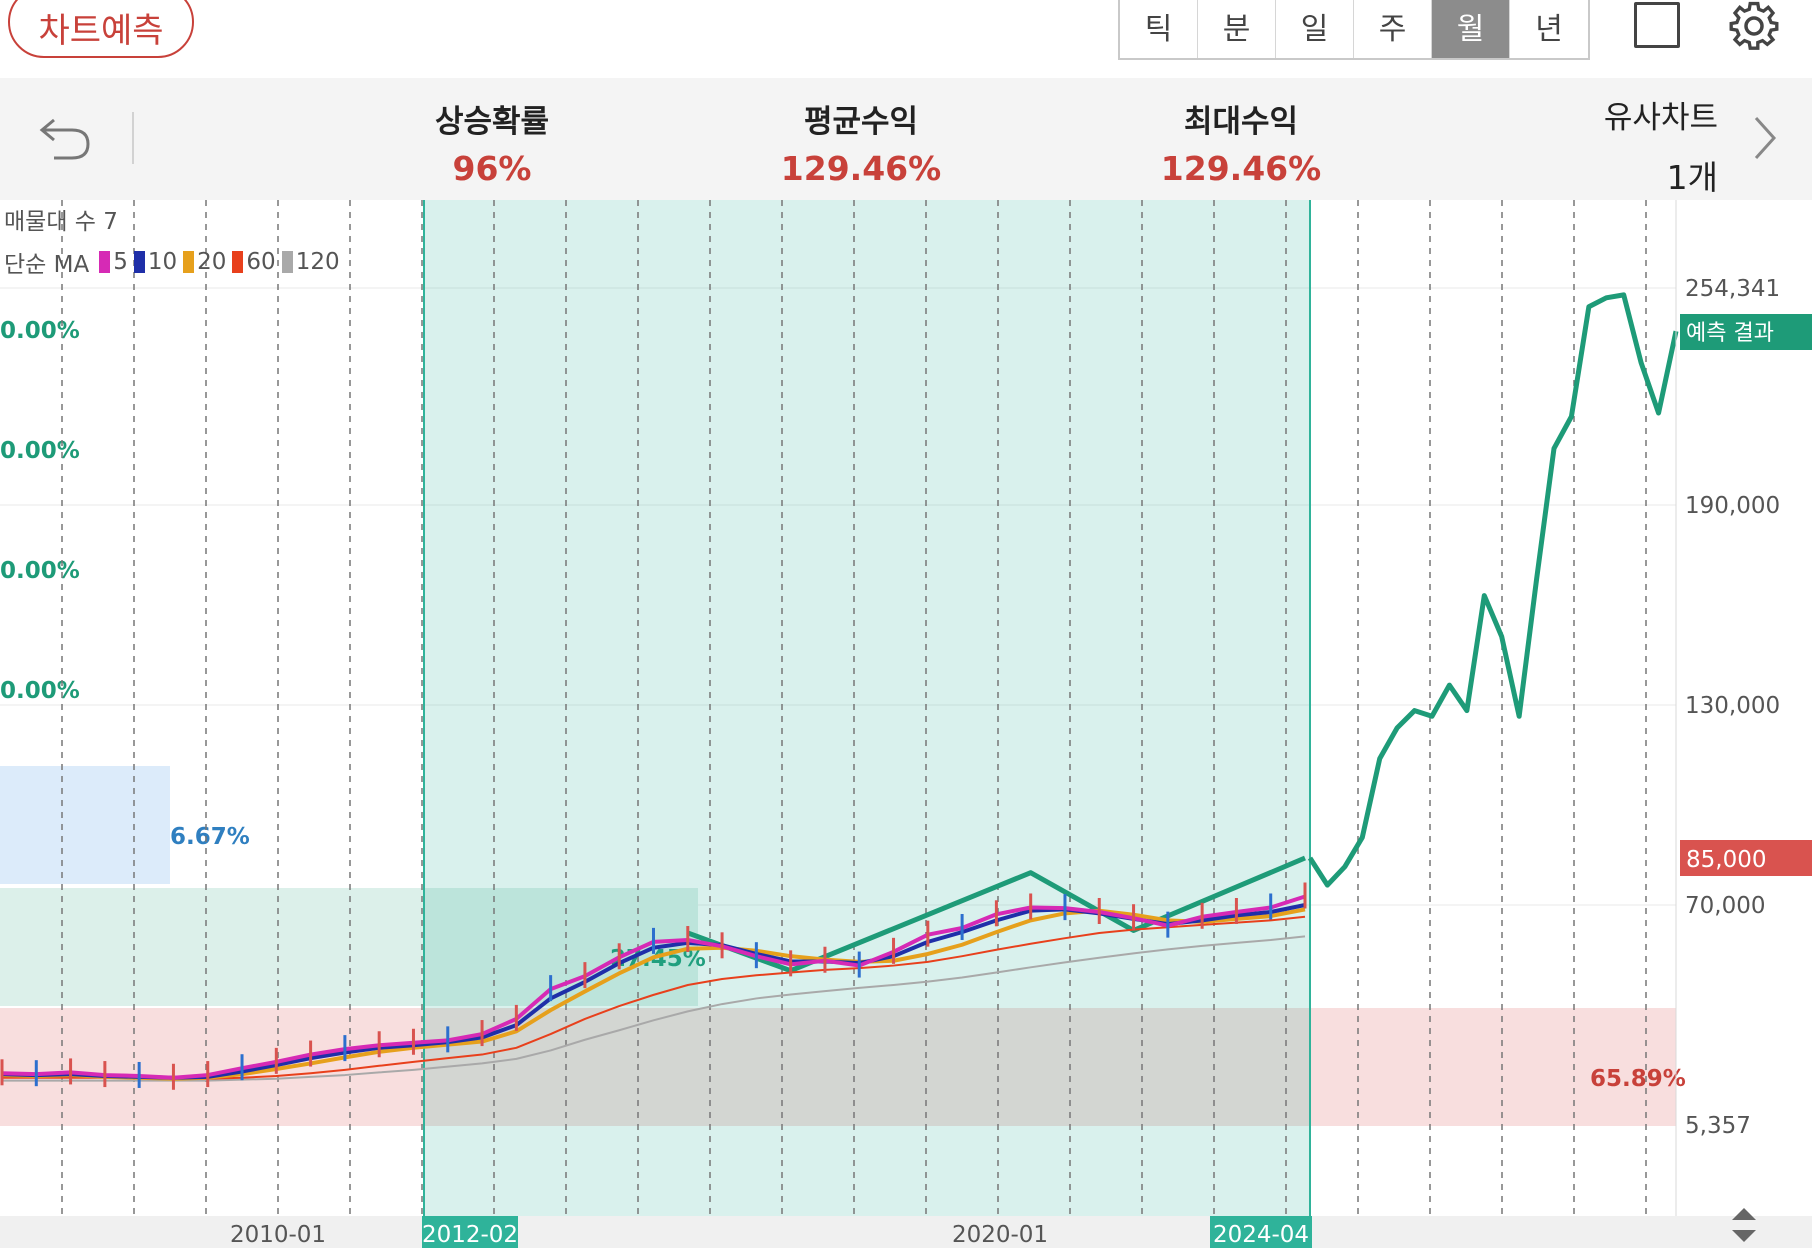 The height and width of the screenshot is (1248, 1812). I want to click on average-return: 평균수익 129.46%, so click(861, 142).